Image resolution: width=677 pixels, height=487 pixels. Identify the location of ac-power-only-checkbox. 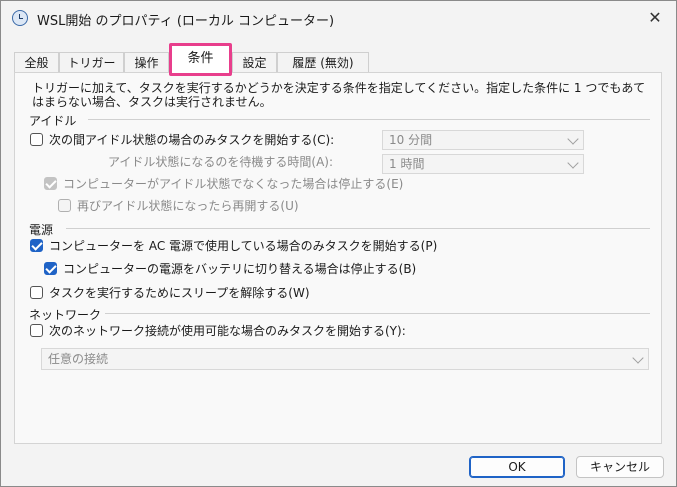
(36, 245).